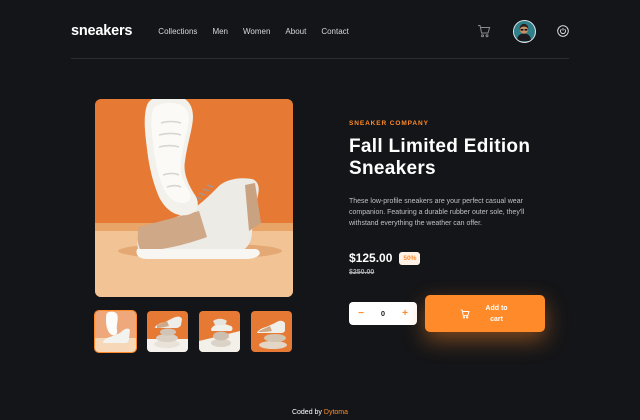 The image size is (640, 420). I want to click on thumbnail-strip, so click(193, 331).